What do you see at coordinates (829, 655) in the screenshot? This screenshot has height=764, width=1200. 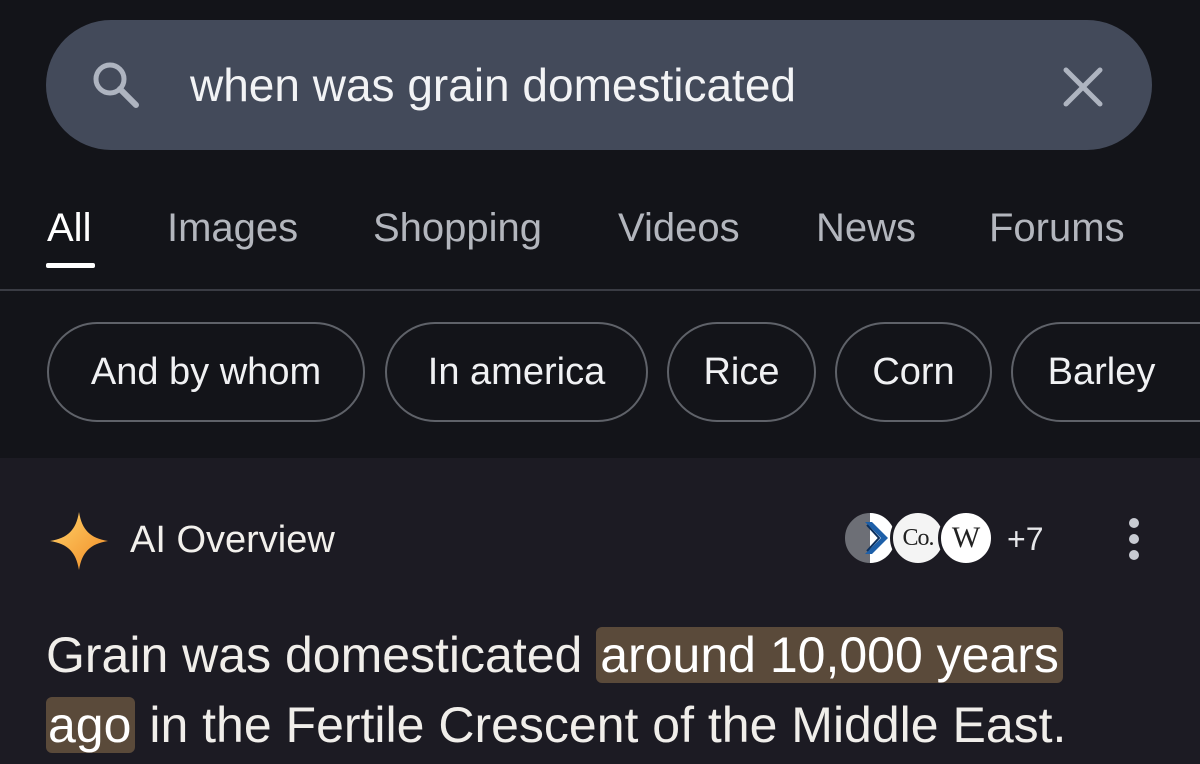 I see `answer-highlight: around 10,000 years` at bounding box center [829, 655].